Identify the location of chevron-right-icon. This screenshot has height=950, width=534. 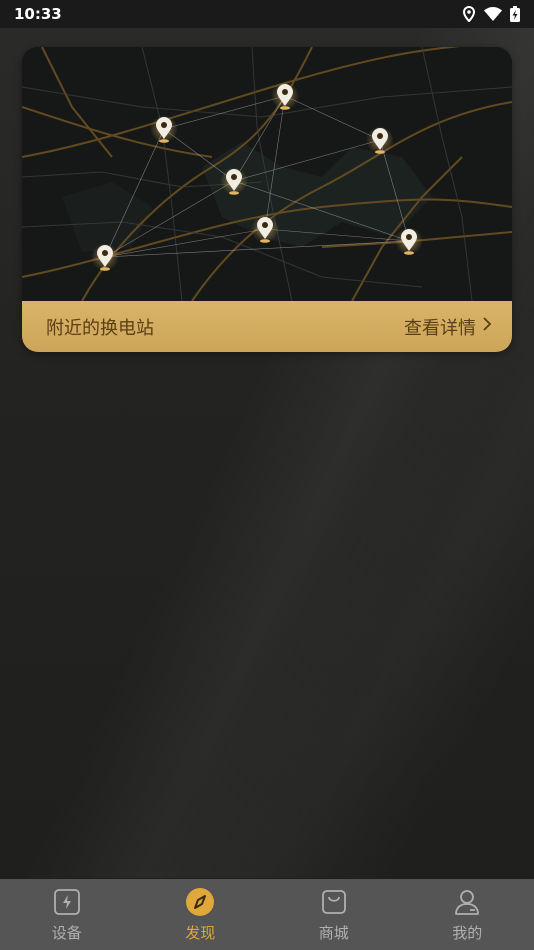
(487, 326).